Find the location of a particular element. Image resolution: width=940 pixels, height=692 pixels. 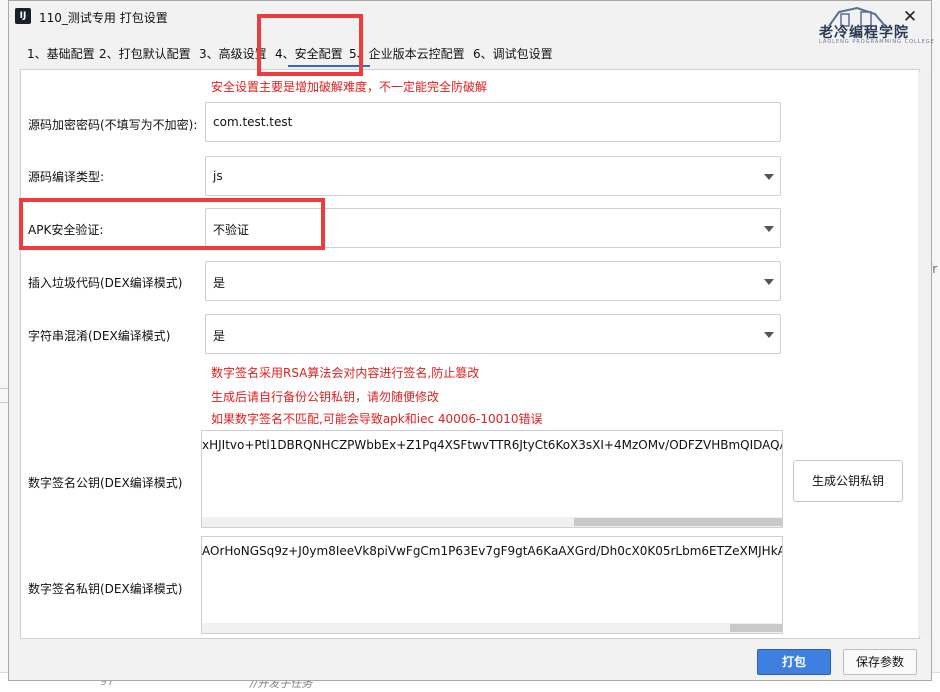

source-password-value: com.test.test is located at coordinates (253, 122).